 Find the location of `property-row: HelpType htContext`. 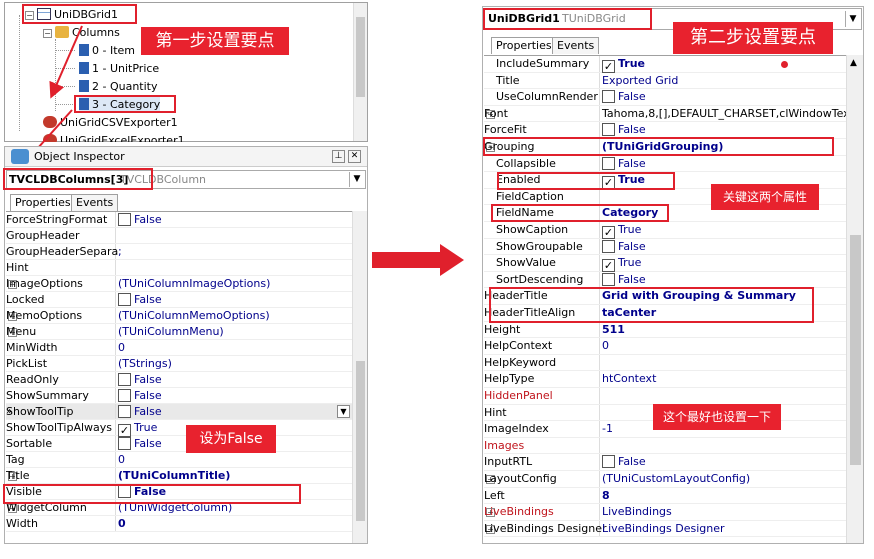

property-row: HelpType htContext is located at coordinates (665, 379).